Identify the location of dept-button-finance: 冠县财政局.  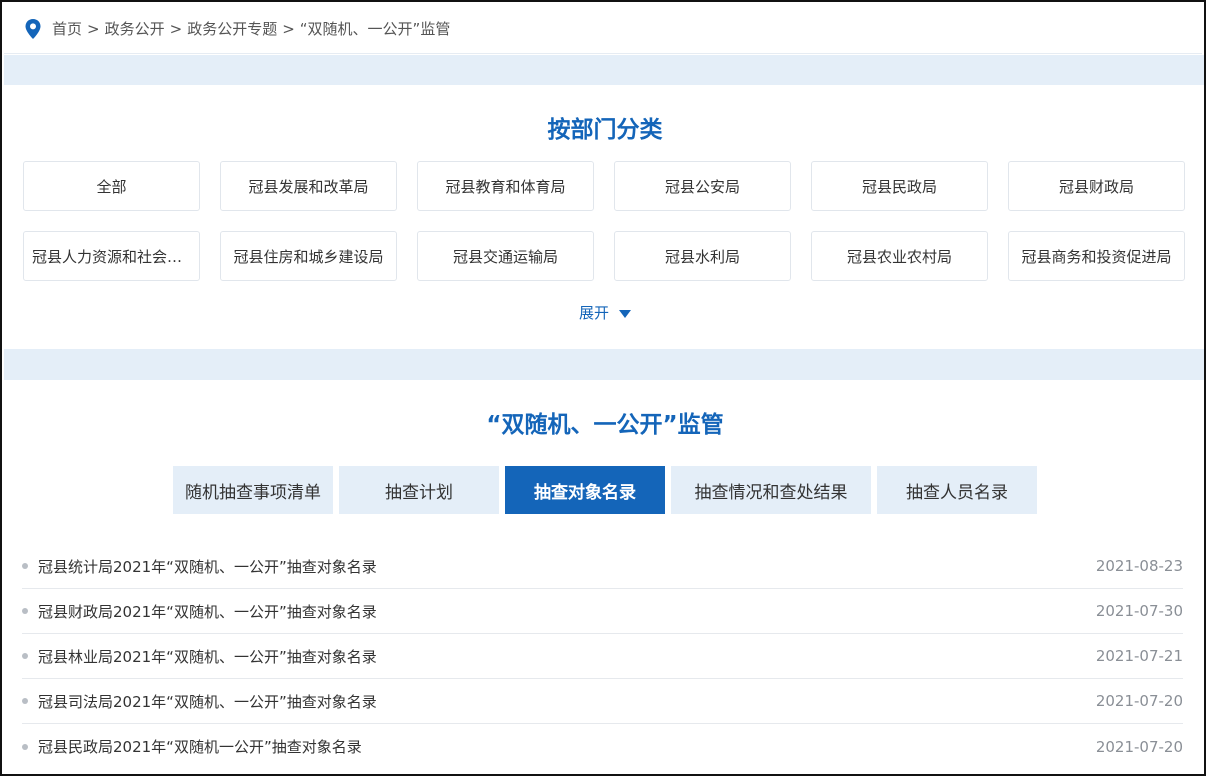
(1096, 186).